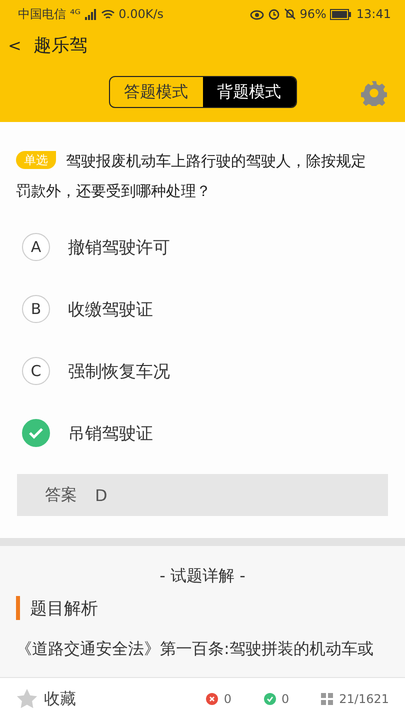 This screenshot has width=405, height=720. I want to click on option-text: 强制恢复车况, so click(119, 371).